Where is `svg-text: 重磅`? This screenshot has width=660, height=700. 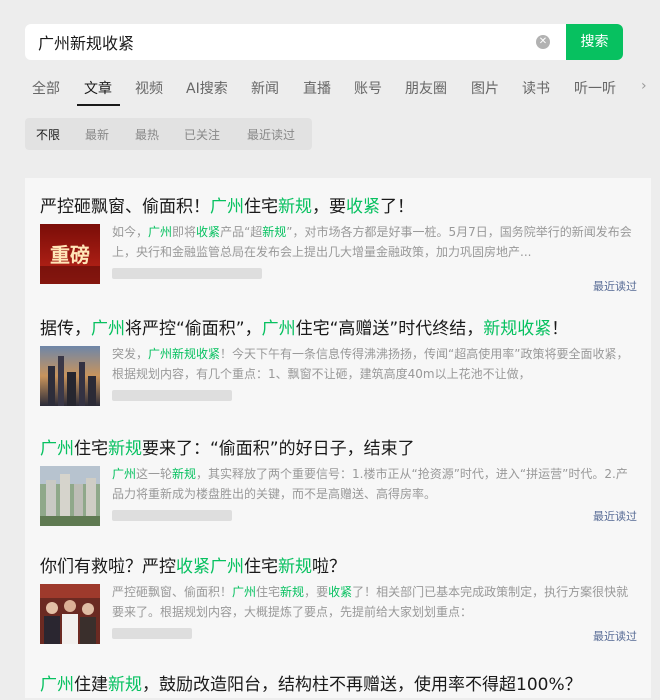
svg-text: 重磅 is located at coordinates (70, 255).